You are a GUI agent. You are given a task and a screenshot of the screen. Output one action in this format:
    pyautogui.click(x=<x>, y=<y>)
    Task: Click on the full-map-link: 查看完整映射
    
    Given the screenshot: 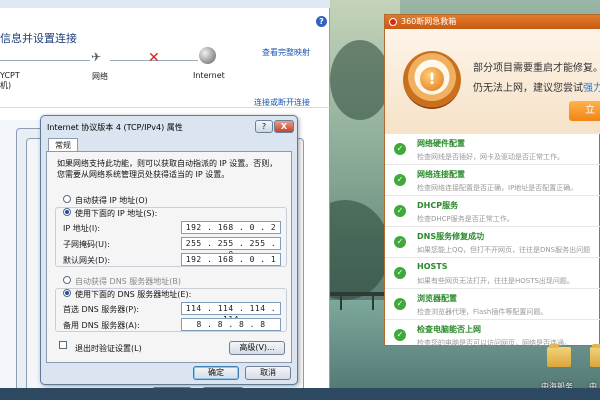 What is the action you would take?
    pyautogui.click(x=286, y=52)
    